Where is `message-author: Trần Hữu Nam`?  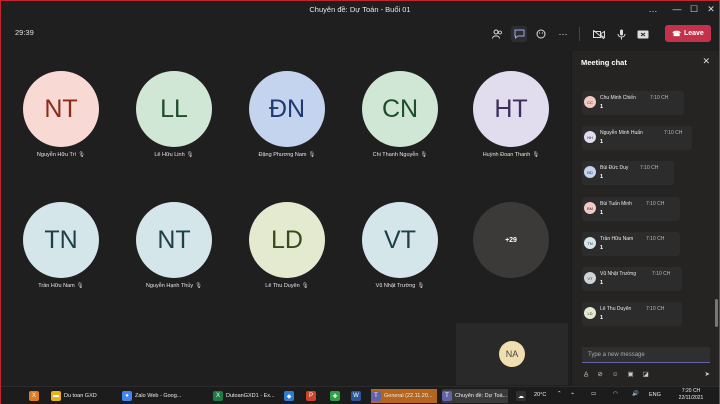 message-author: Trần Hữu Nam is located at coordinates (617, 239).